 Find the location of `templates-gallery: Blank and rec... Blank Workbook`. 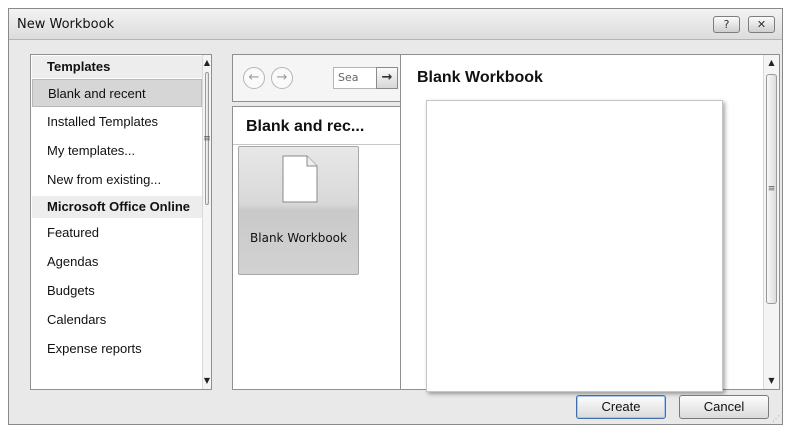

templates-gallery: Blank and rec... Blank Workbook is located at coordinates (316, 248).